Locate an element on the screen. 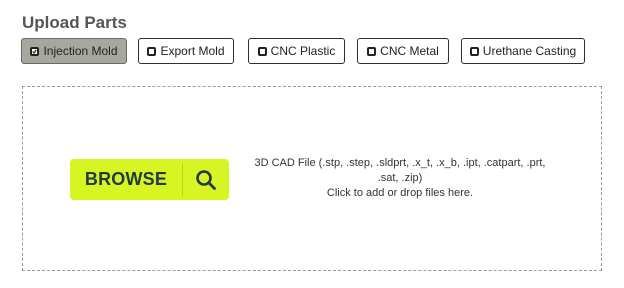 This screenshot has height=288, width=624. option-label: CNC Metal is located at coordinates (409, 51).